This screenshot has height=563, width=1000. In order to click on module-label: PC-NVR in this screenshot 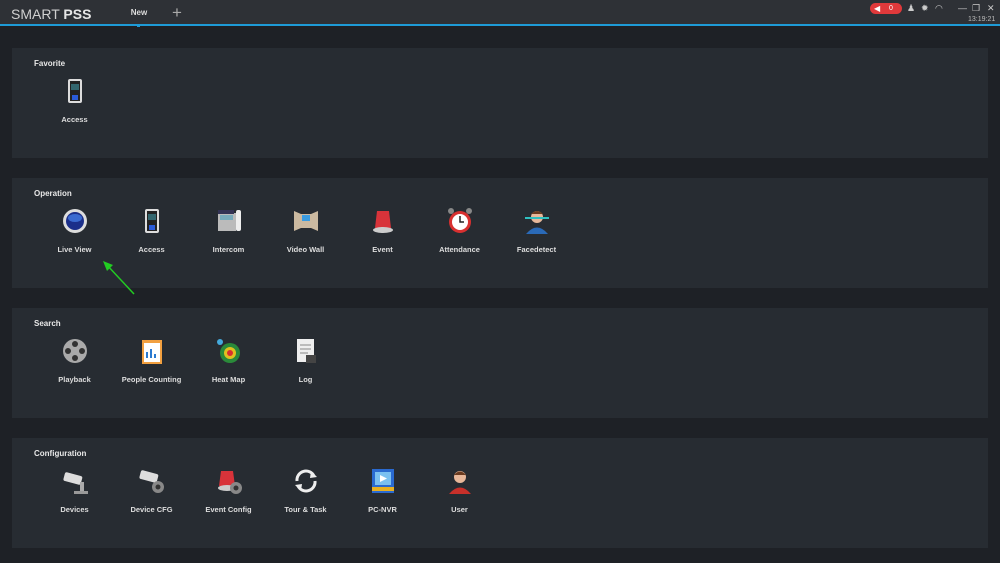, I will do `click(382, 509)`.